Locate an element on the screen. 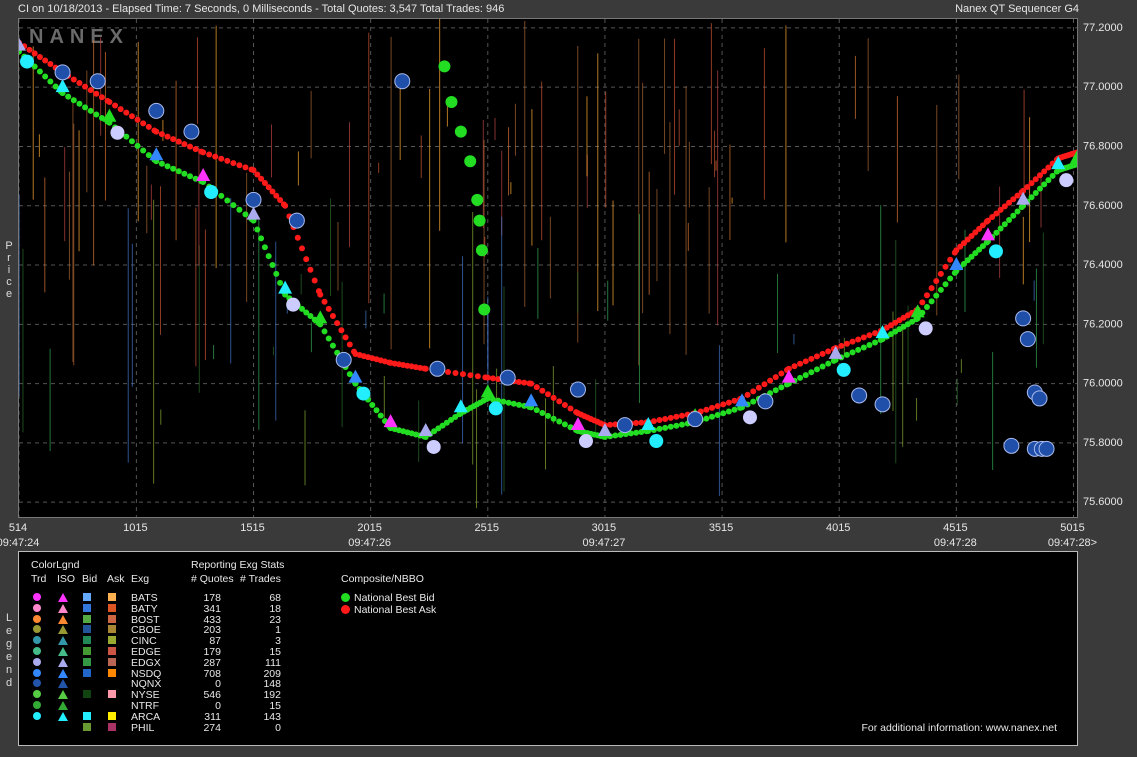  exchange-name: PHIL is located at coordinates (143, 727).